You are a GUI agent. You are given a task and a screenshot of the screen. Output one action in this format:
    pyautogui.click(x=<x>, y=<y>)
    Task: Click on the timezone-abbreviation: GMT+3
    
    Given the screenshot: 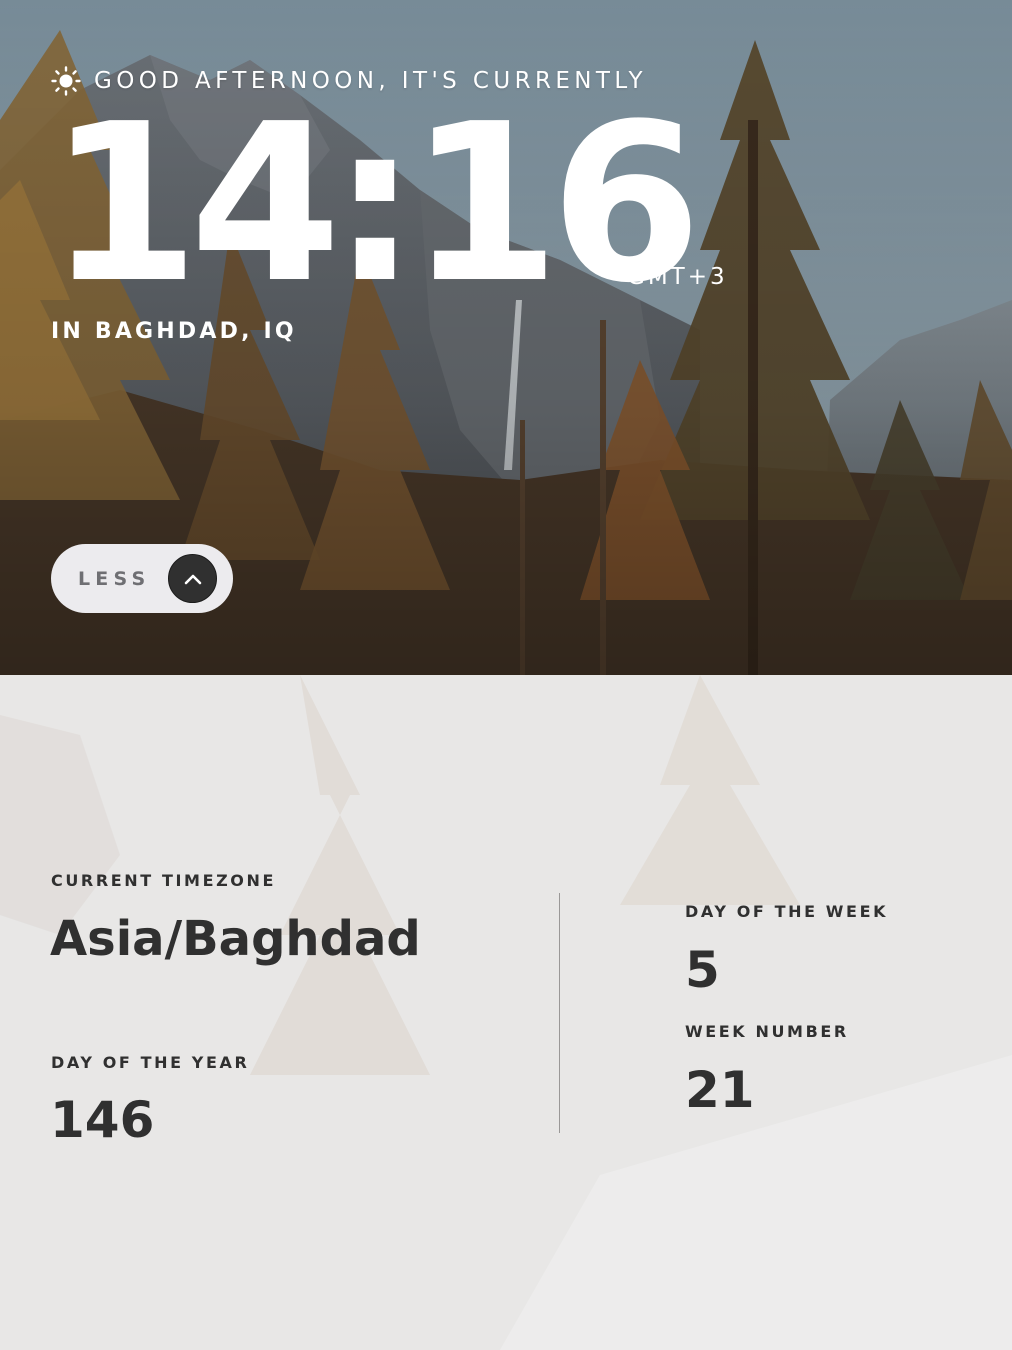 What is the action you would take?
    pyautogui.click(x=677, y=277)
    